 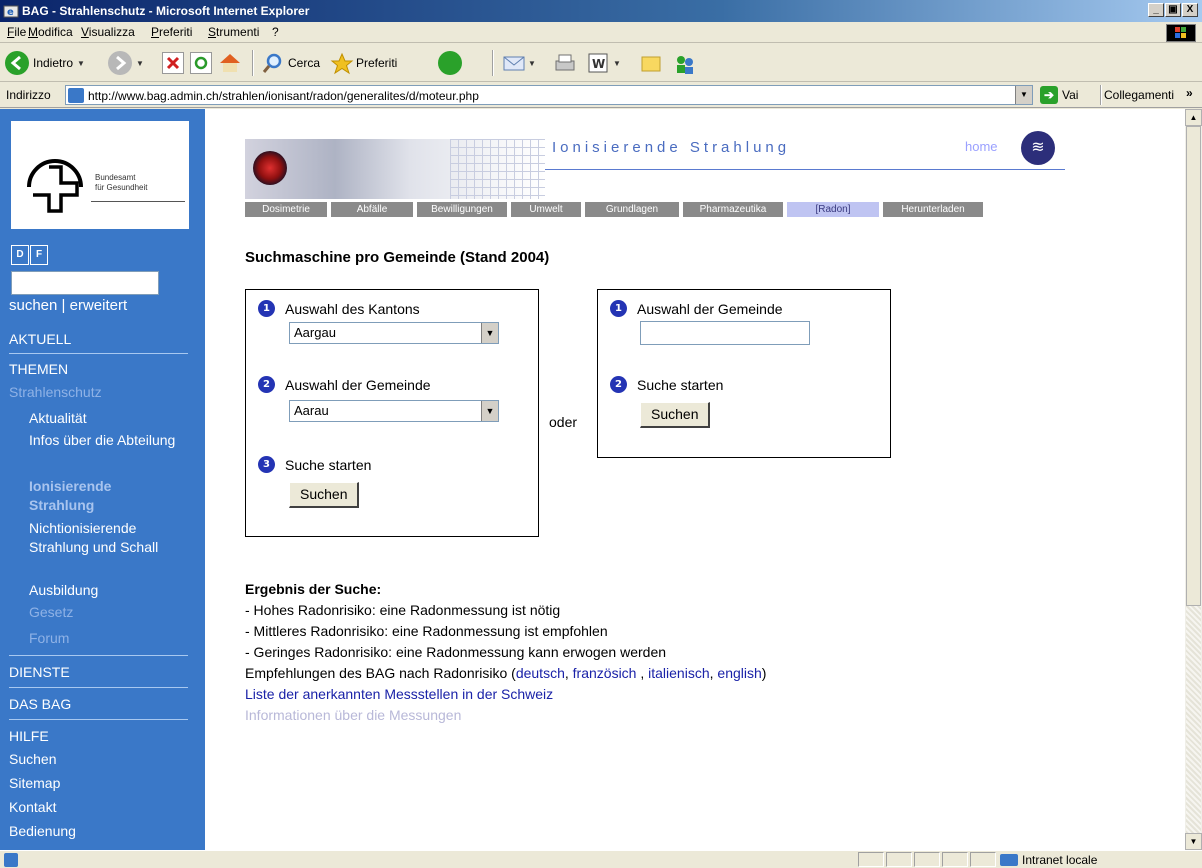 I want to click on printer-icon, so click(x=564, y=63).